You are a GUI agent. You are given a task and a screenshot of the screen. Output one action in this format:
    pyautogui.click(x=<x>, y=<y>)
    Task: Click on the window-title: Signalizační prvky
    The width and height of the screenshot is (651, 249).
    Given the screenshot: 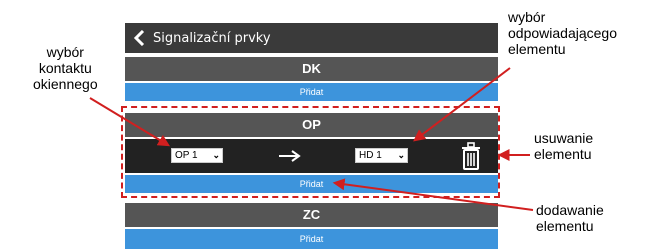 What is the action you would take?
    pyautogui.click(x=212, y=38)
    